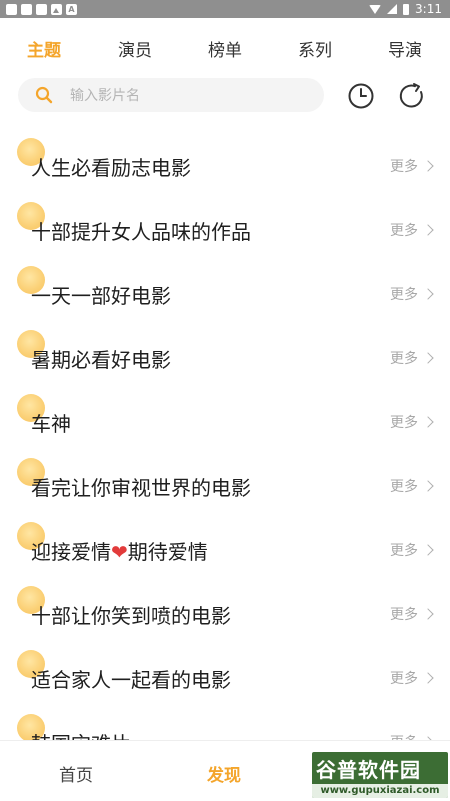 The height and width of the screenshot is (801, 450). Describe the element at coordinates (44, 48) in the screenshot. I see `tab-theme: 主题` at that location.